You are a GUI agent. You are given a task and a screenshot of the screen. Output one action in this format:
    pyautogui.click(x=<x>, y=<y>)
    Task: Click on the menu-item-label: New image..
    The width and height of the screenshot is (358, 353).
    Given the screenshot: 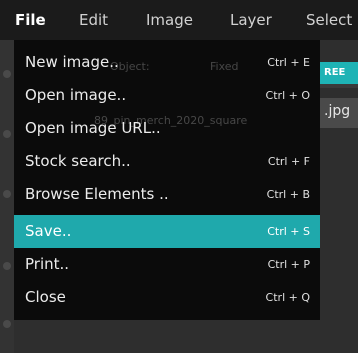 What is the action you would take?
    pyautogui.click(x=72, y=62)
    